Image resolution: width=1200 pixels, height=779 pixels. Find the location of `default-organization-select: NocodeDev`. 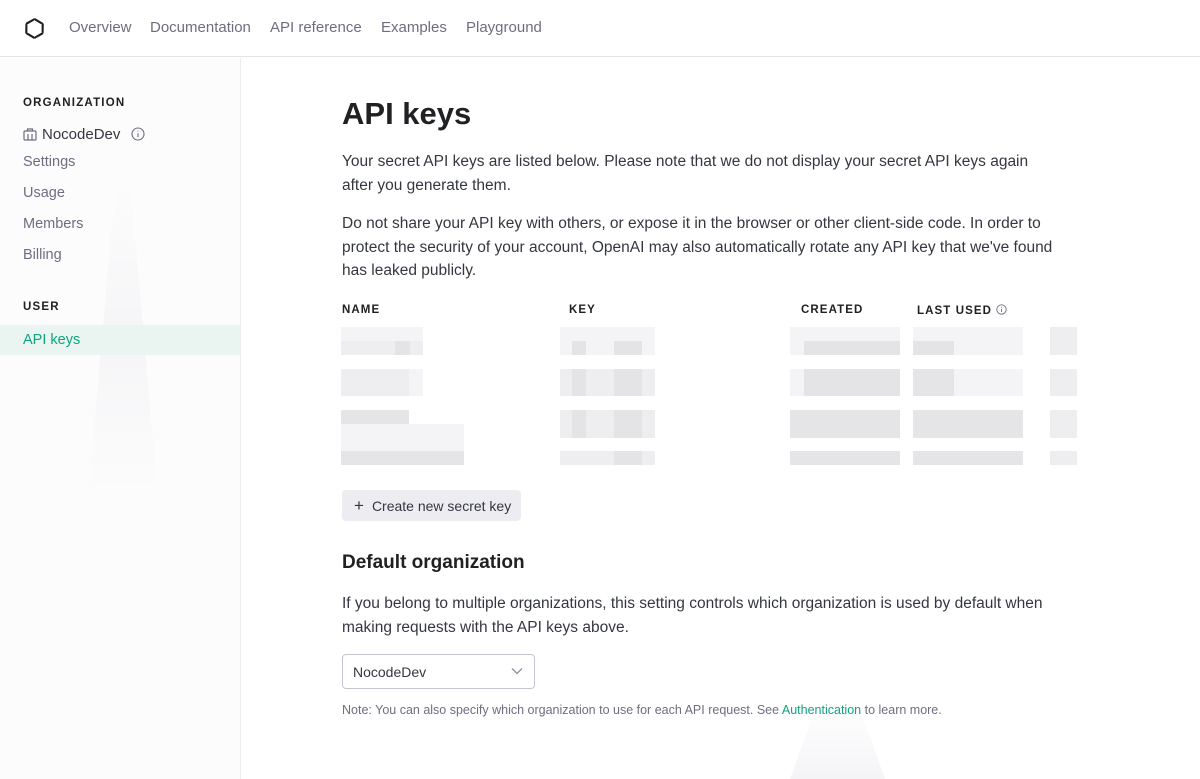

default-organization-select: NocodeDev is located at coordinates (438, 671).